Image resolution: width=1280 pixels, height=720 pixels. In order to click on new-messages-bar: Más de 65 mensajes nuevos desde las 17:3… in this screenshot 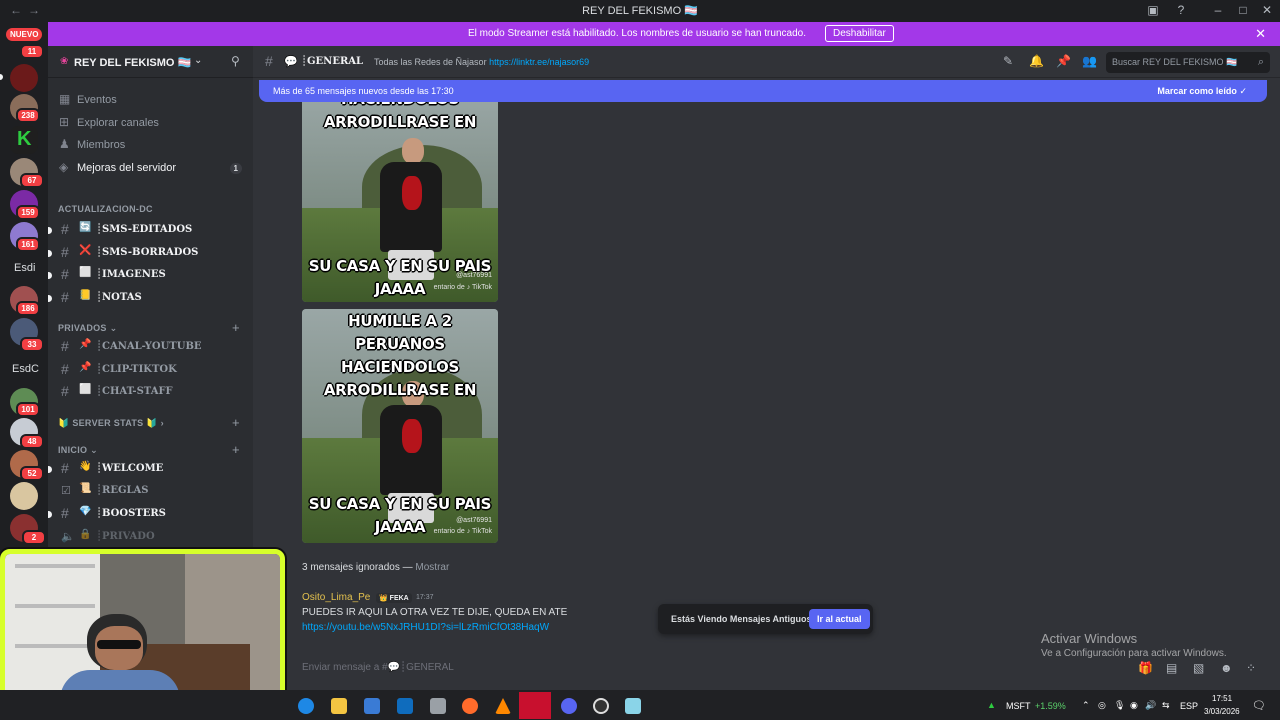, I will do `click(763, 91)`.